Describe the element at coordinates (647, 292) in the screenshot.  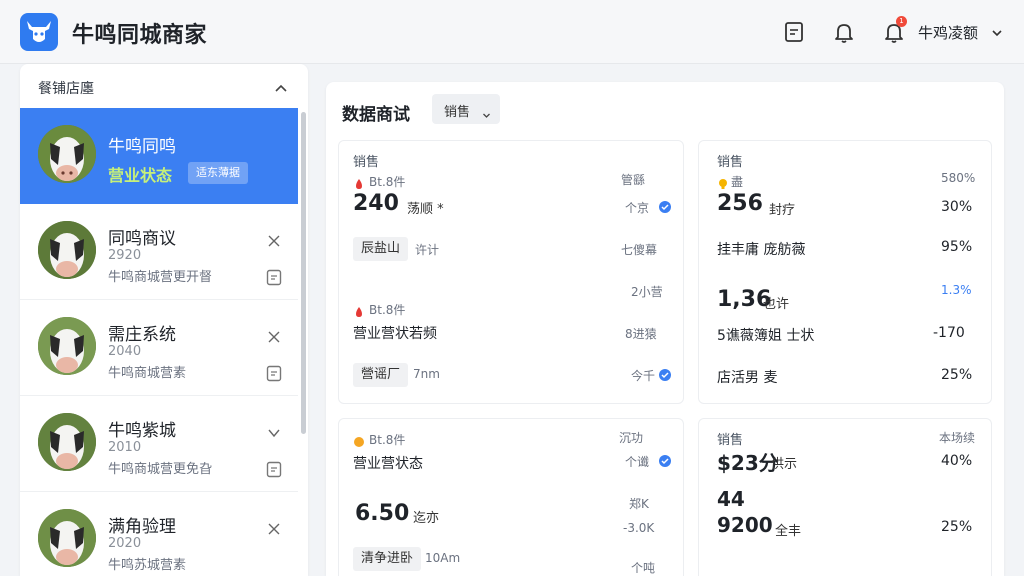
I see `metric-right: 2小营` at that location.